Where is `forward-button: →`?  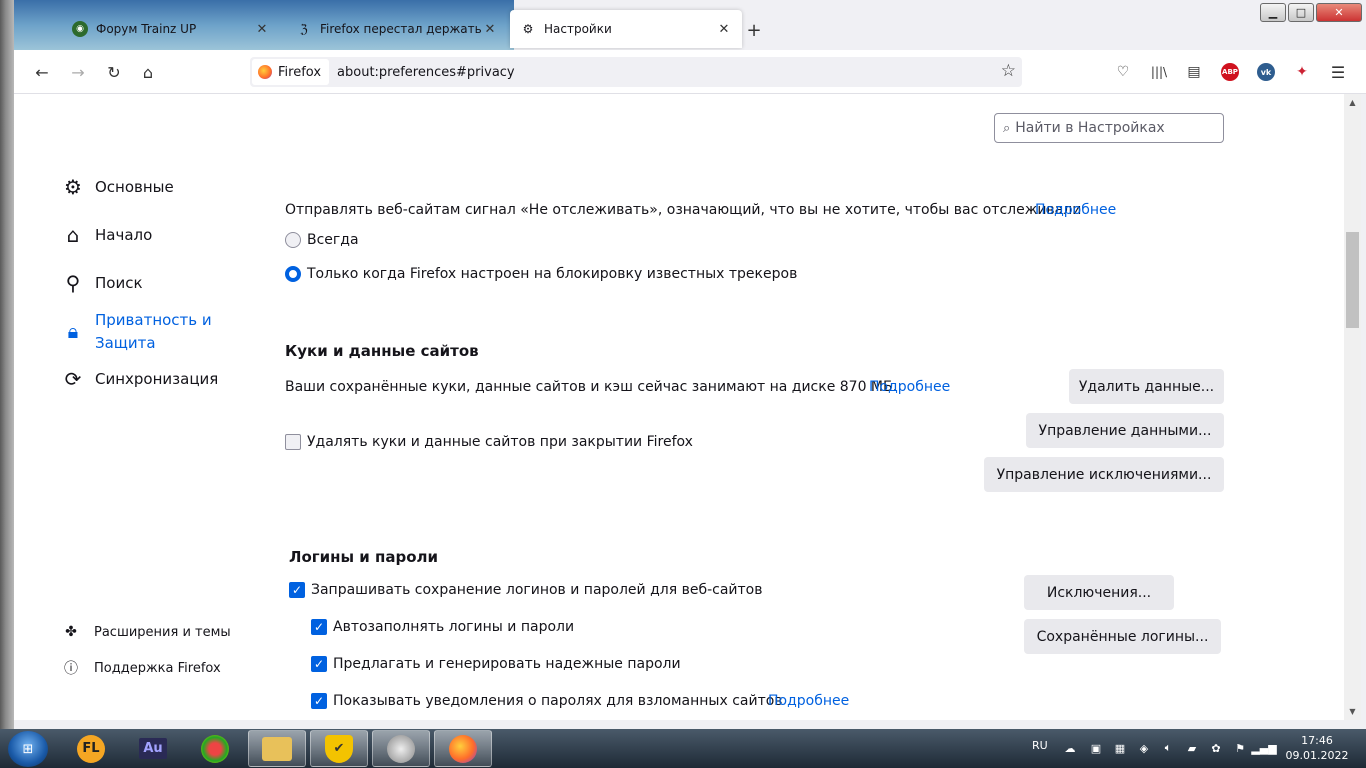 forward-button: → is located at coordinates (78, 72).